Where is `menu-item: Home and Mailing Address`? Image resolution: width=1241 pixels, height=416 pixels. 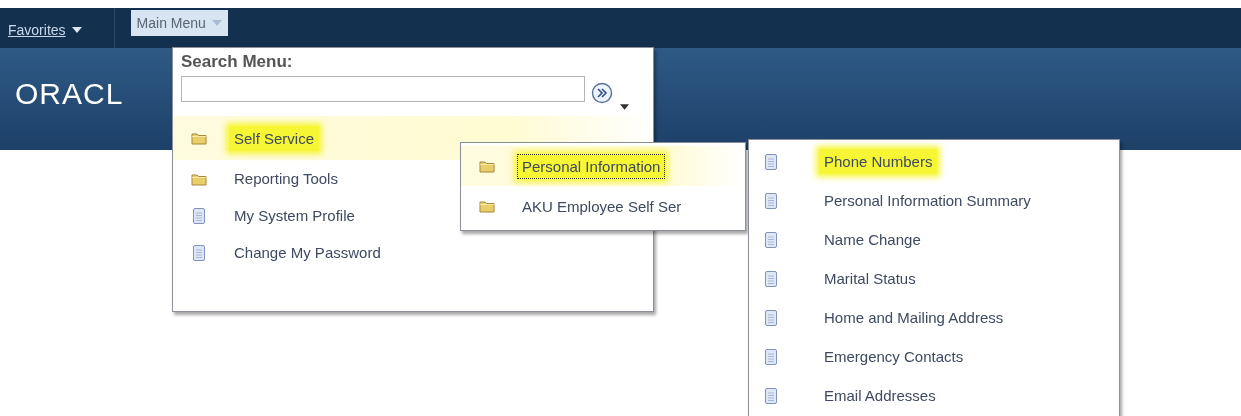
menu-item: Home and Mailing Address is located at coordinates (934, 317).